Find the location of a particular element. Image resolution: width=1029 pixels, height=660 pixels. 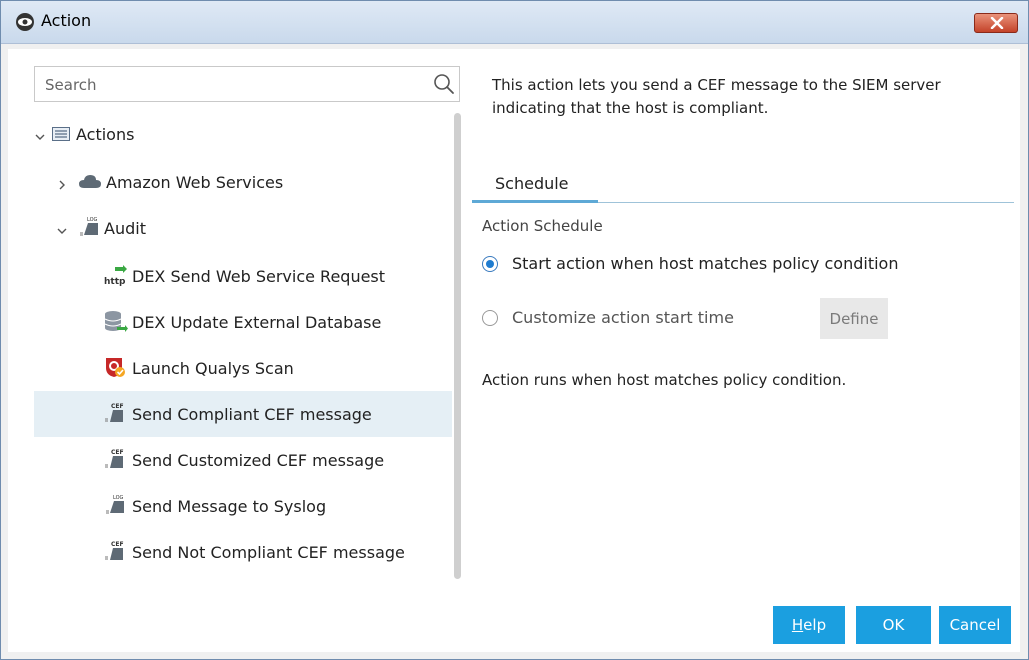

tab-active-indicator is located at coordinates (535, 201).